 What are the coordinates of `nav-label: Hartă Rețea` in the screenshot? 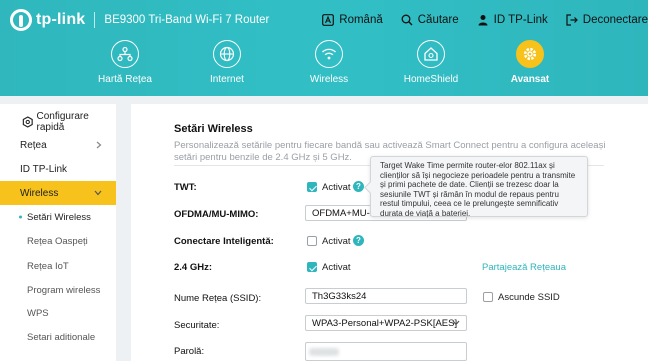 It's located at (125, 79).